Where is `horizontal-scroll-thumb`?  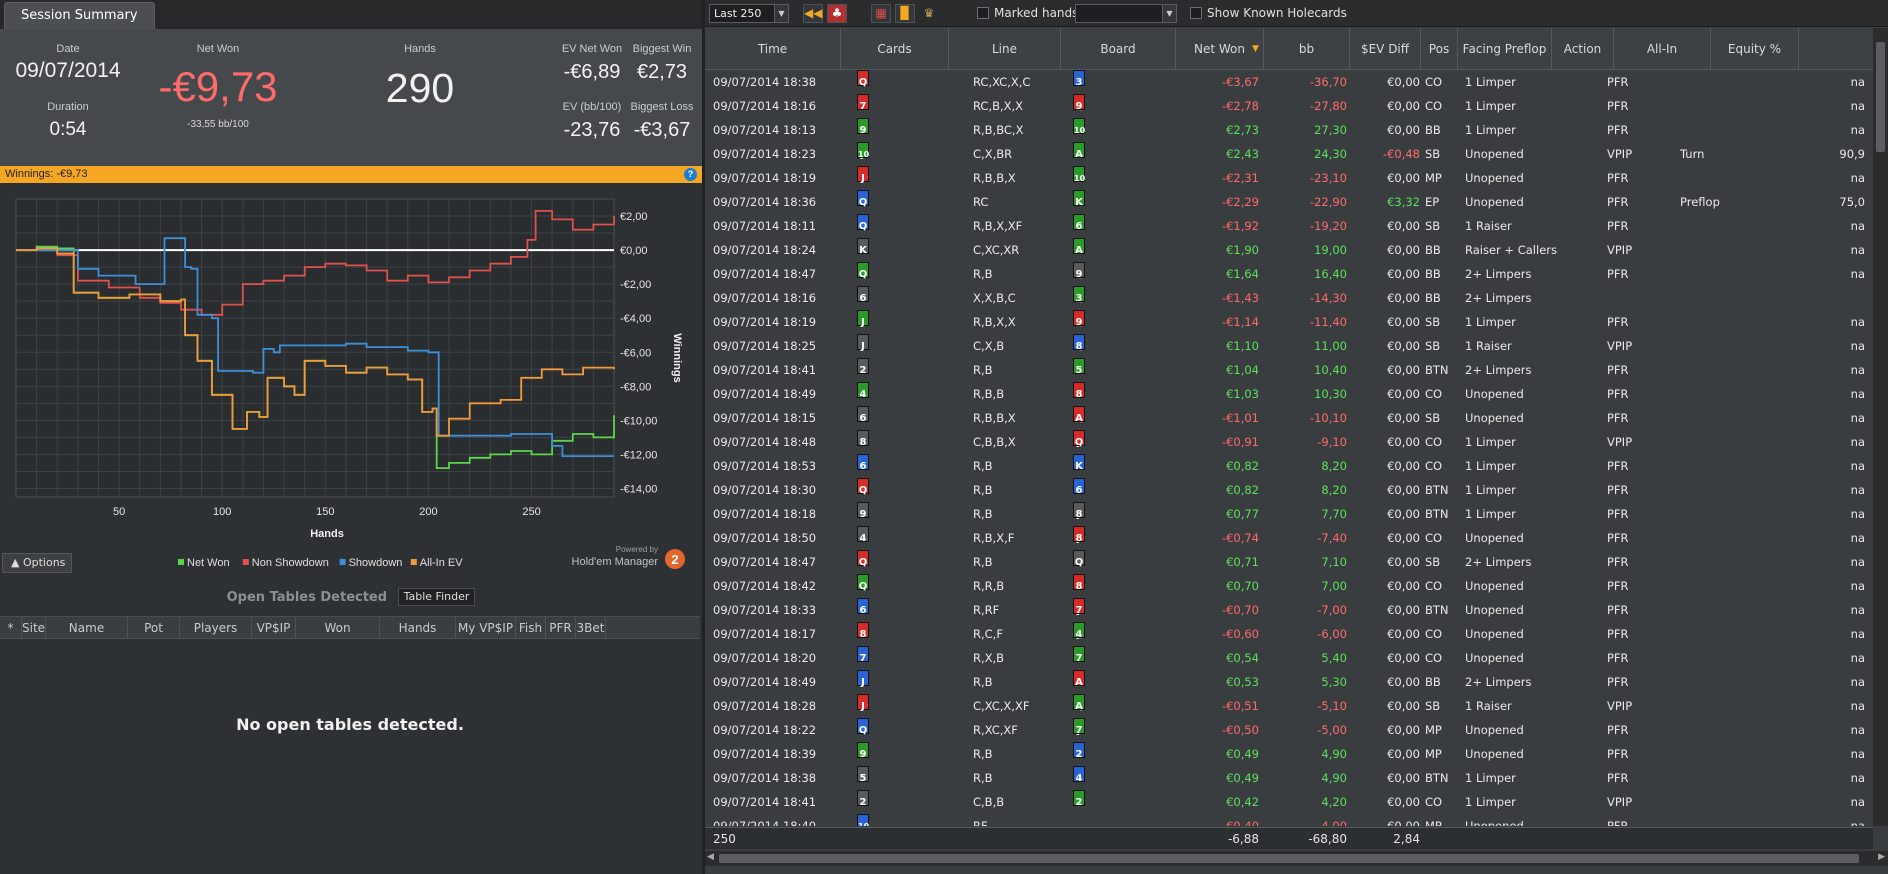 horizontal-scroll-thumb is located at coordinates (1289, 858).